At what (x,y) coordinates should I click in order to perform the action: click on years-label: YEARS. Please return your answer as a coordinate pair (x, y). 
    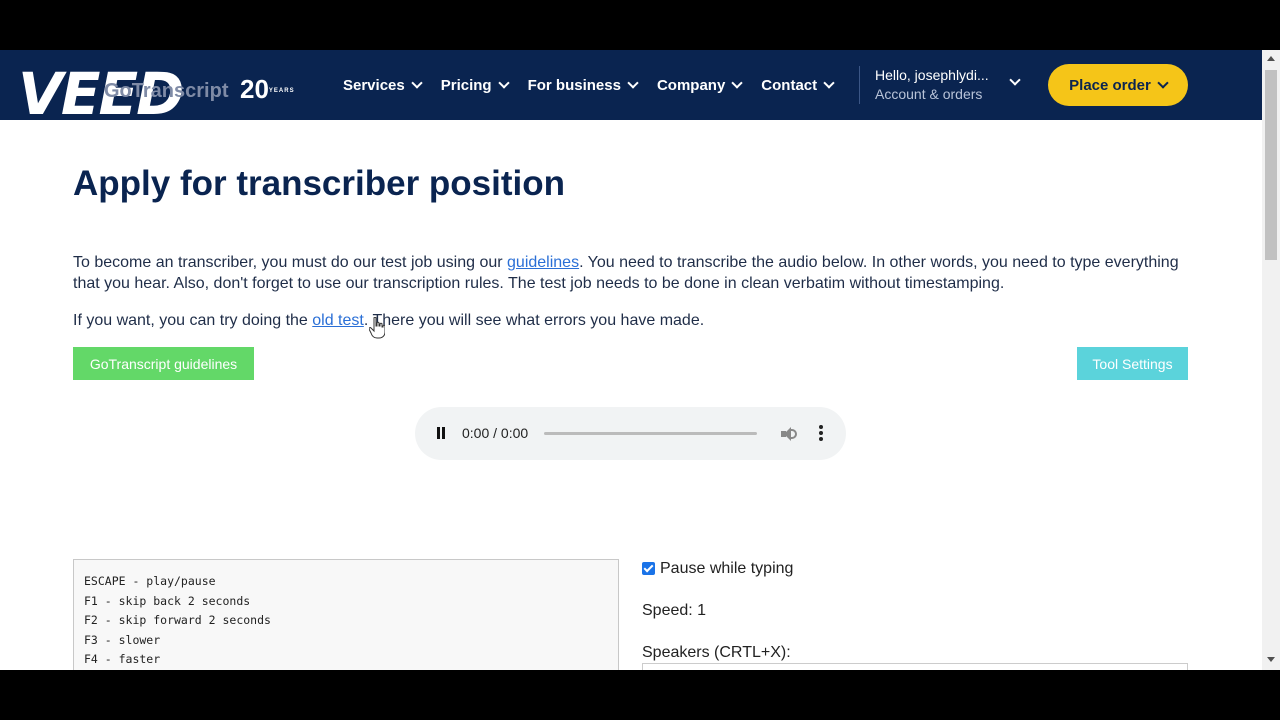
    Looking at the image, I should click on (281, 91).